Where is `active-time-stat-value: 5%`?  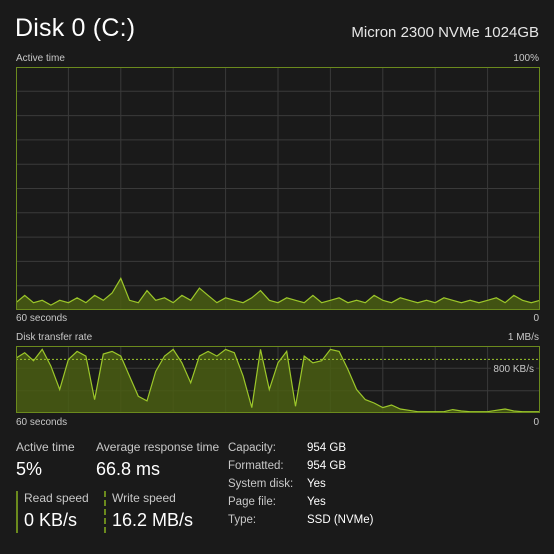 active-time-stat-value: 5% is located at coordinates (29, 469).